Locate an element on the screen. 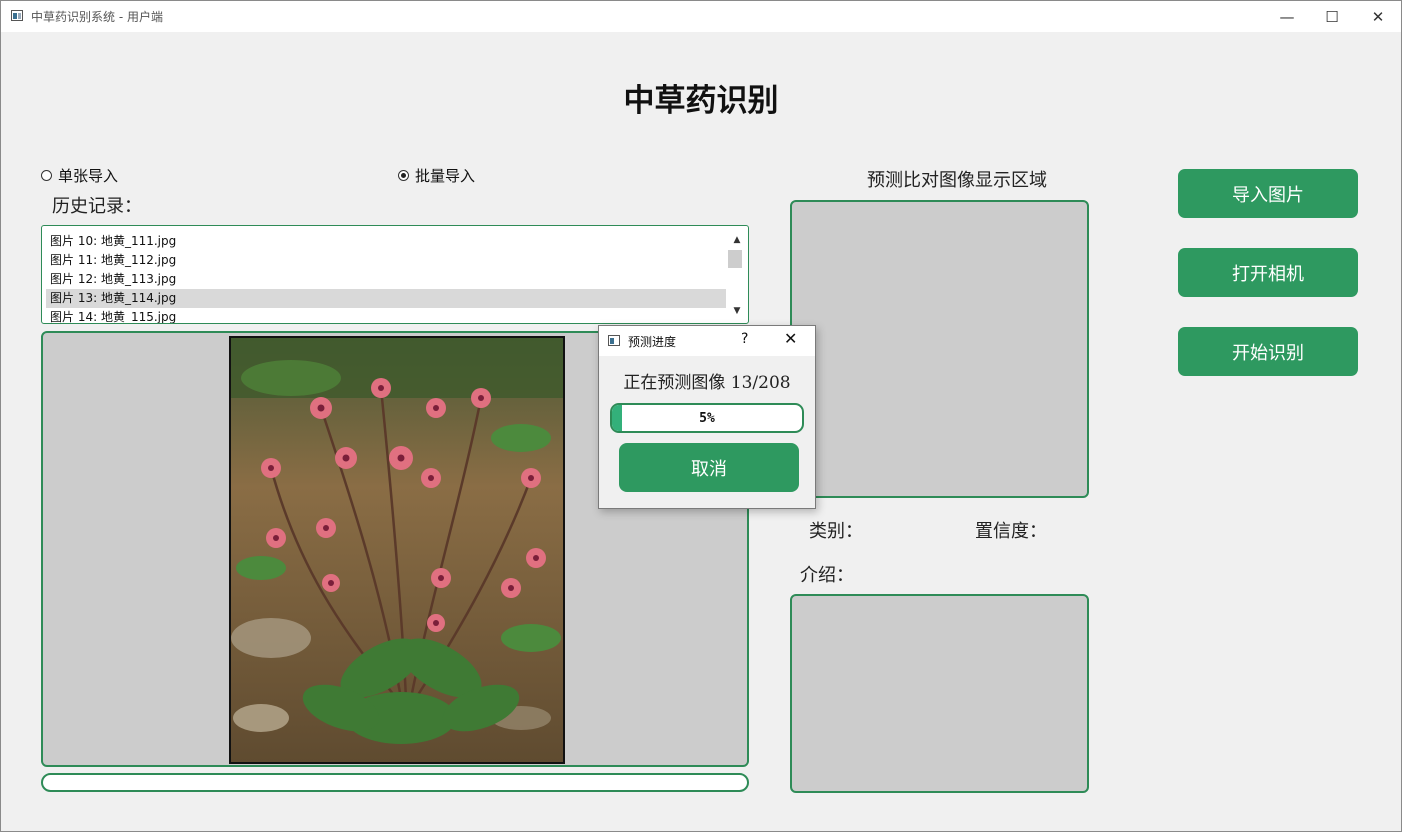 The image size is (1402, 832). prediction-progress-bar: 5% is located at coordinates (707, 418).